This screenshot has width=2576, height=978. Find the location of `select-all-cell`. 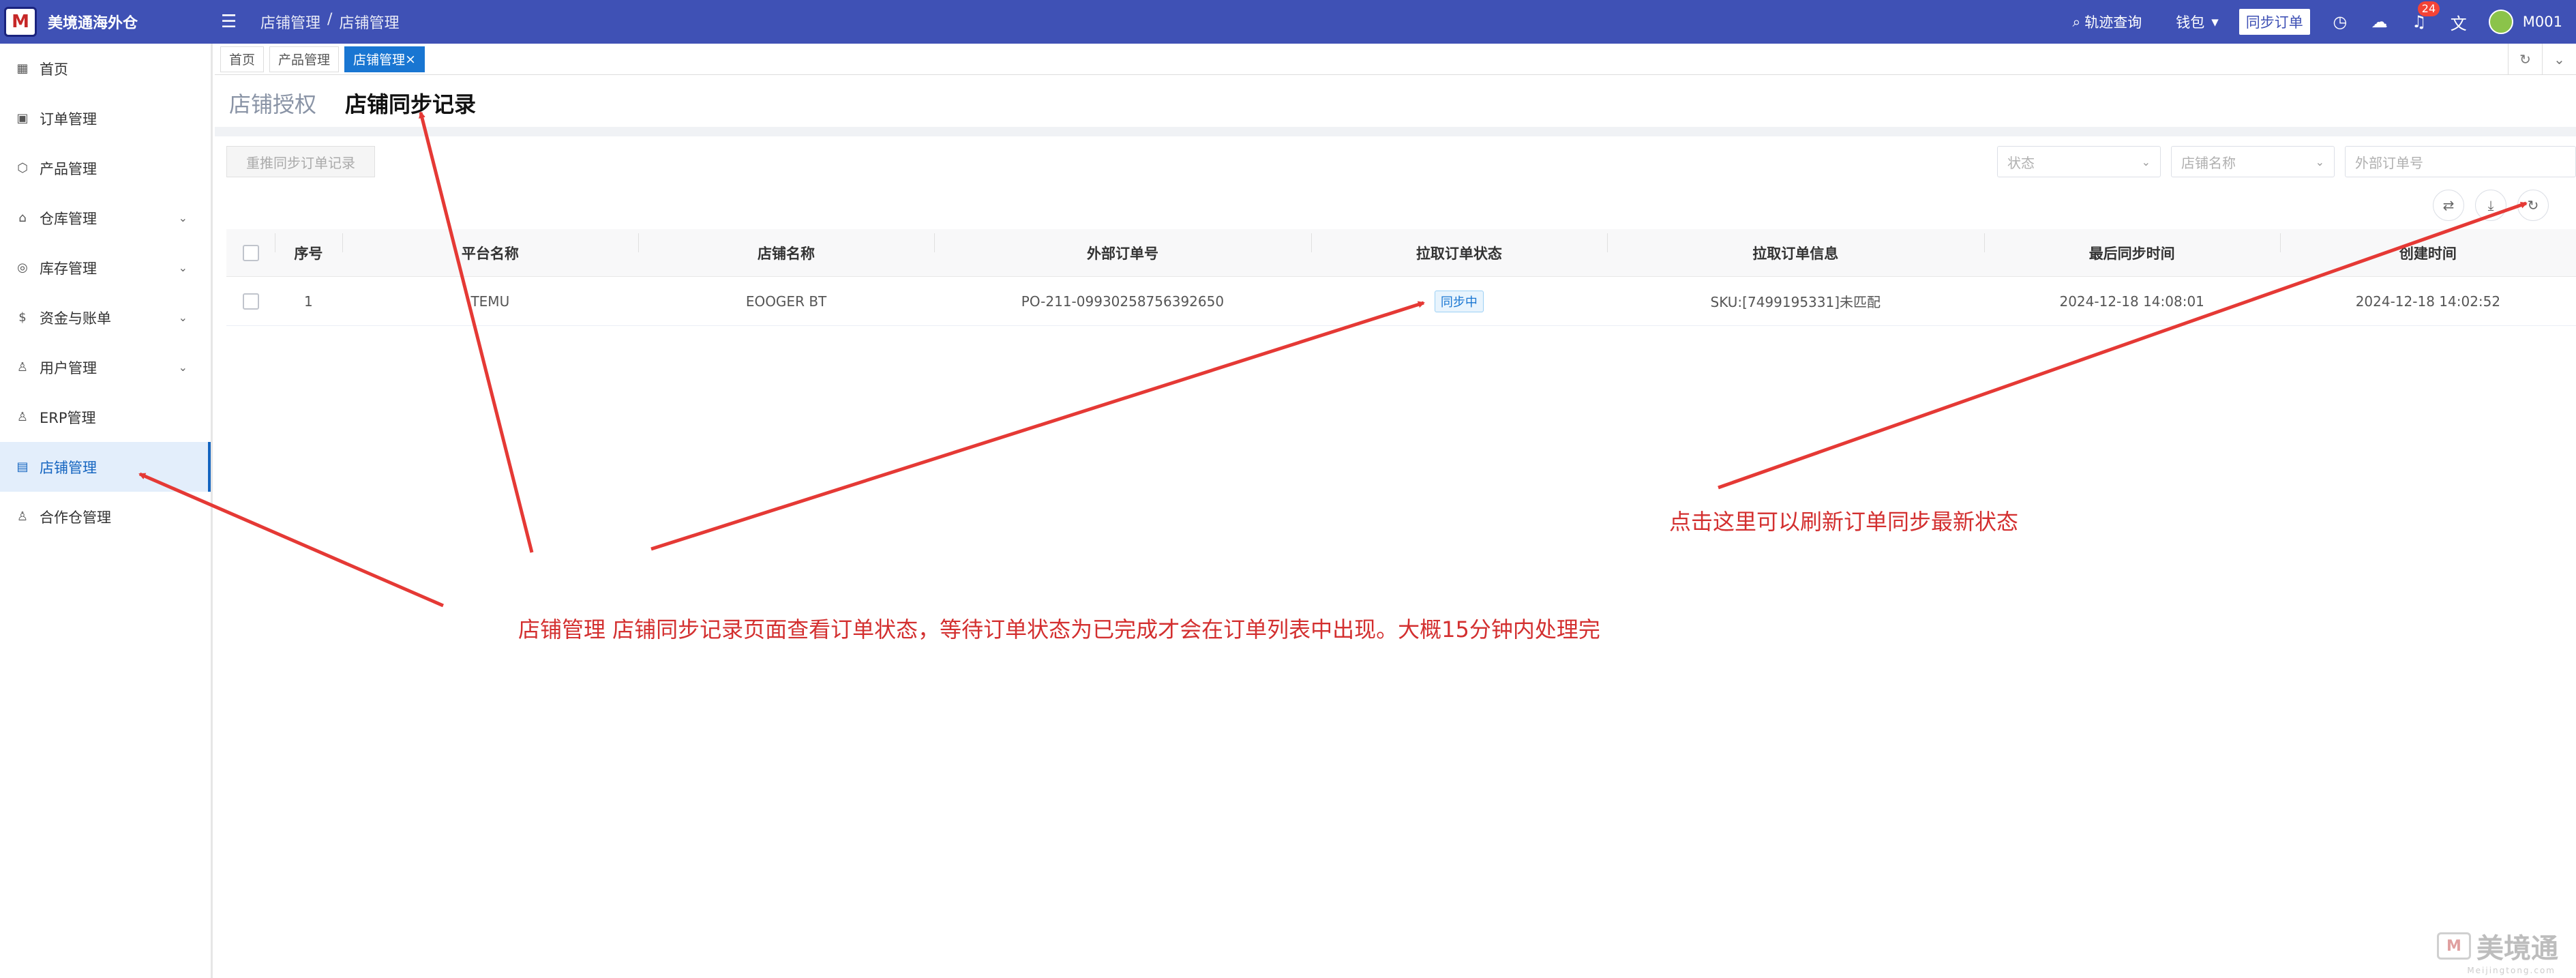

select-all-cell is located at coordinates (250, 252).